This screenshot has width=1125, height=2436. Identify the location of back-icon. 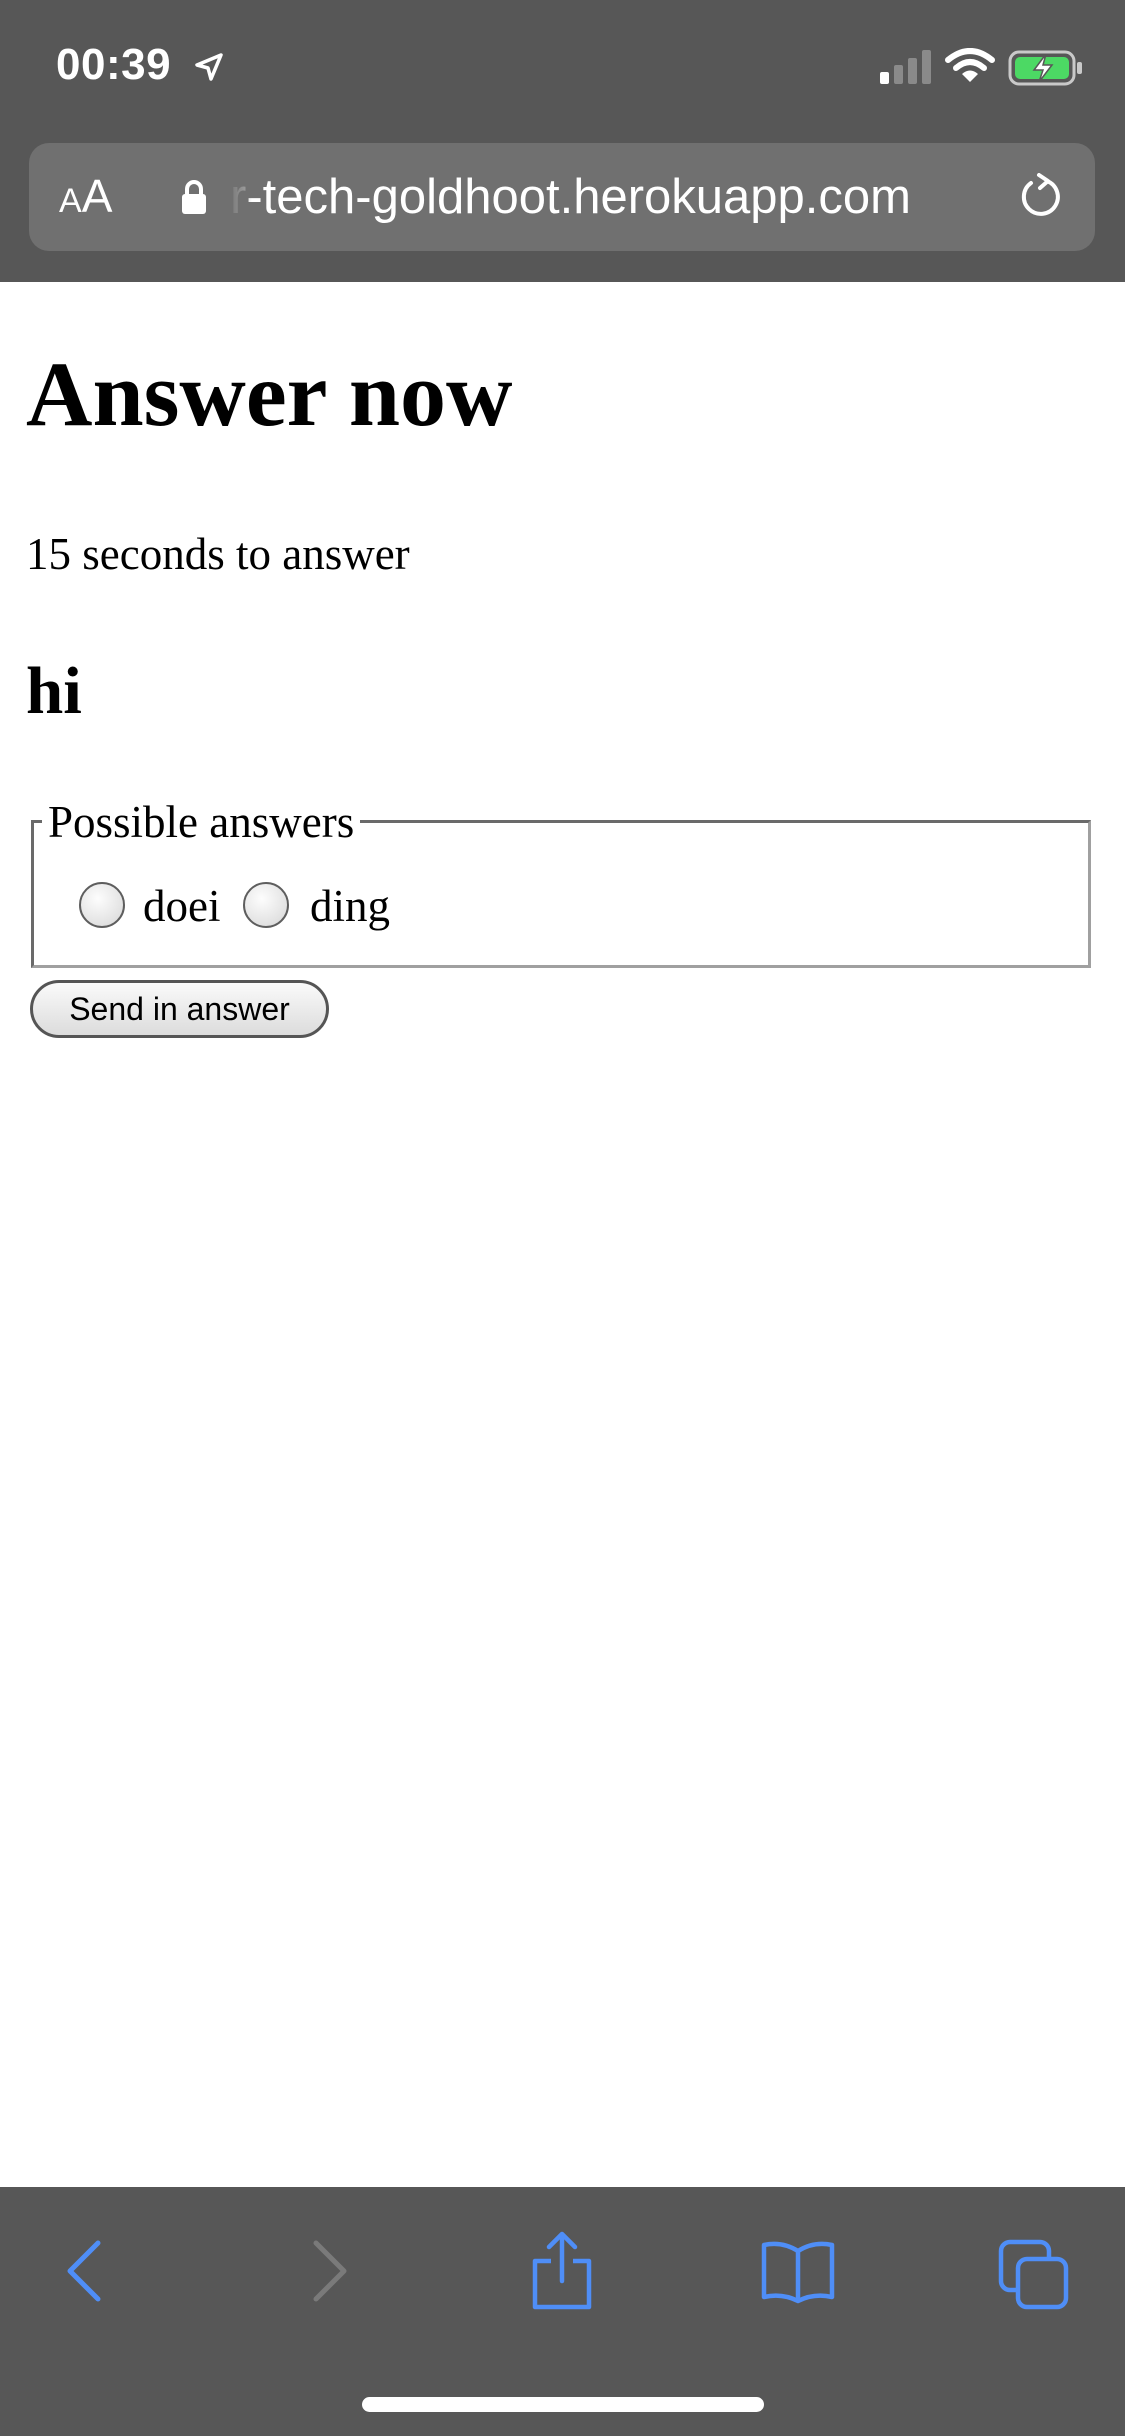
(87, 2271).